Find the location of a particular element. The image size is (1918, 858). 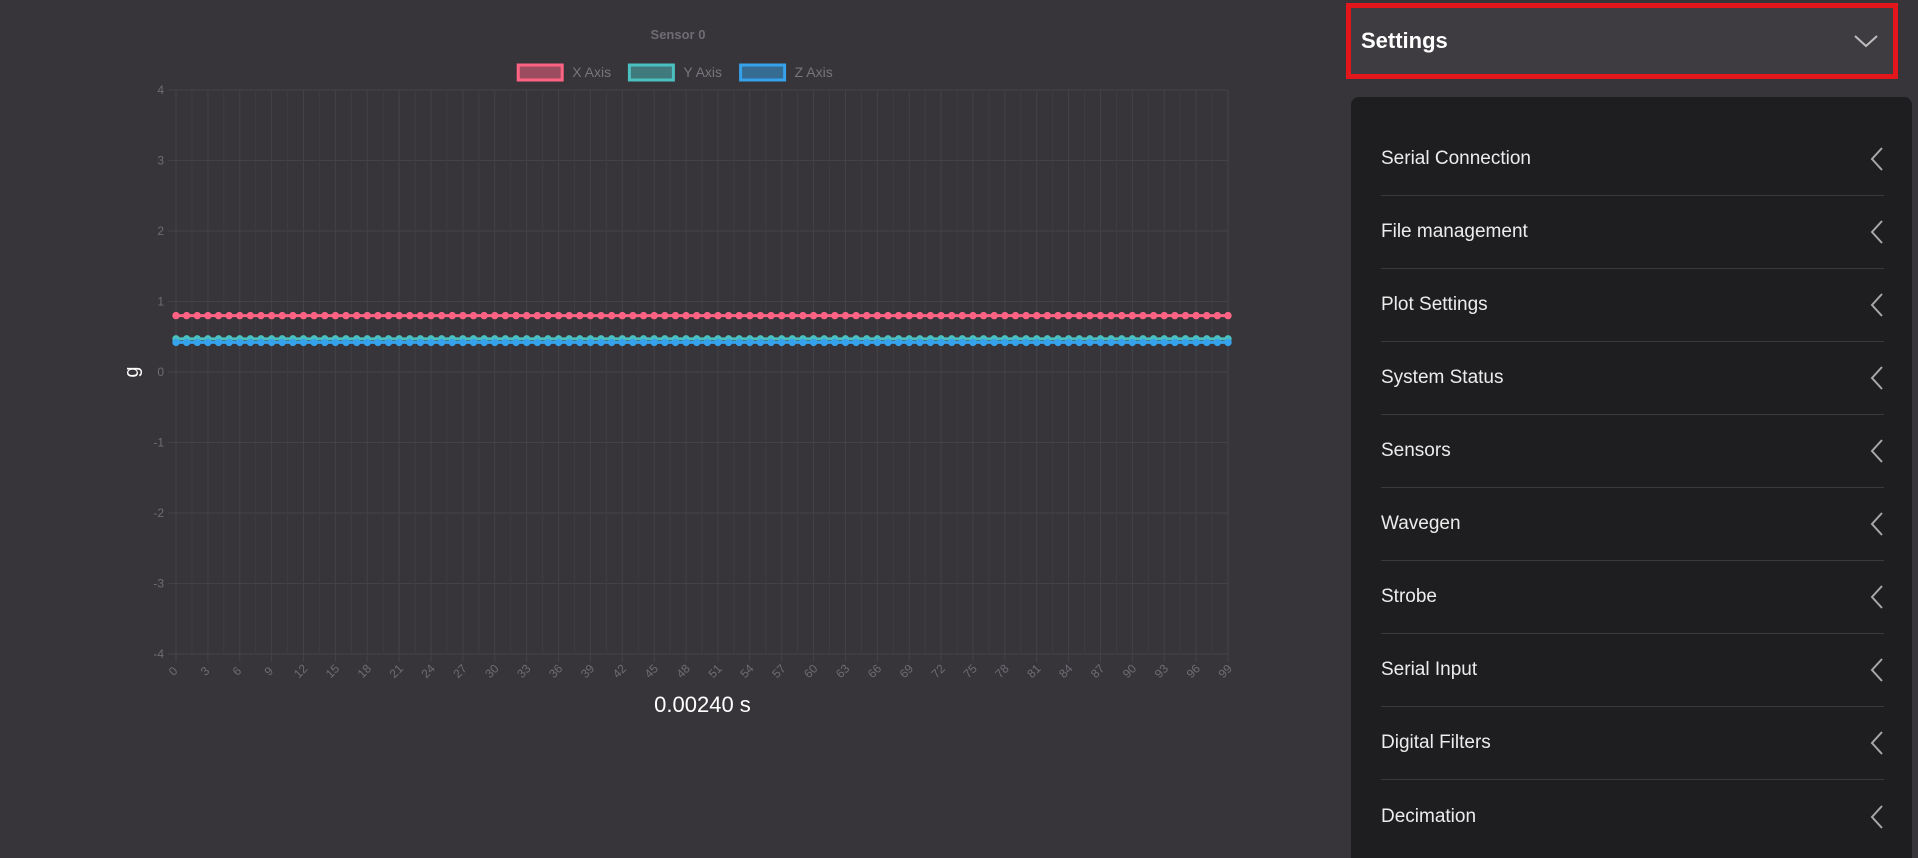

x-tick-label: 87 is located at coordinates (1098, 671).